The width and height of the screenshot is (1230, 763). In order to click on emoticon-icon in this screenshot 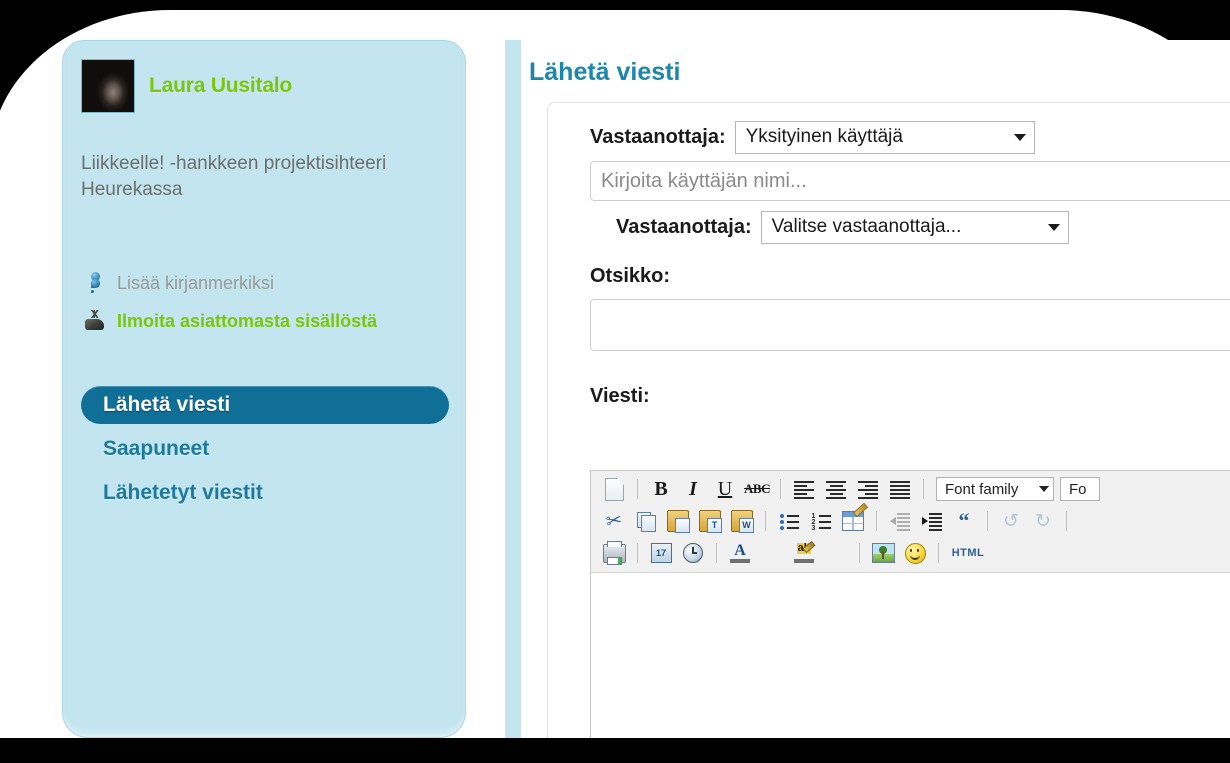, I will do `click(915, 553)`.